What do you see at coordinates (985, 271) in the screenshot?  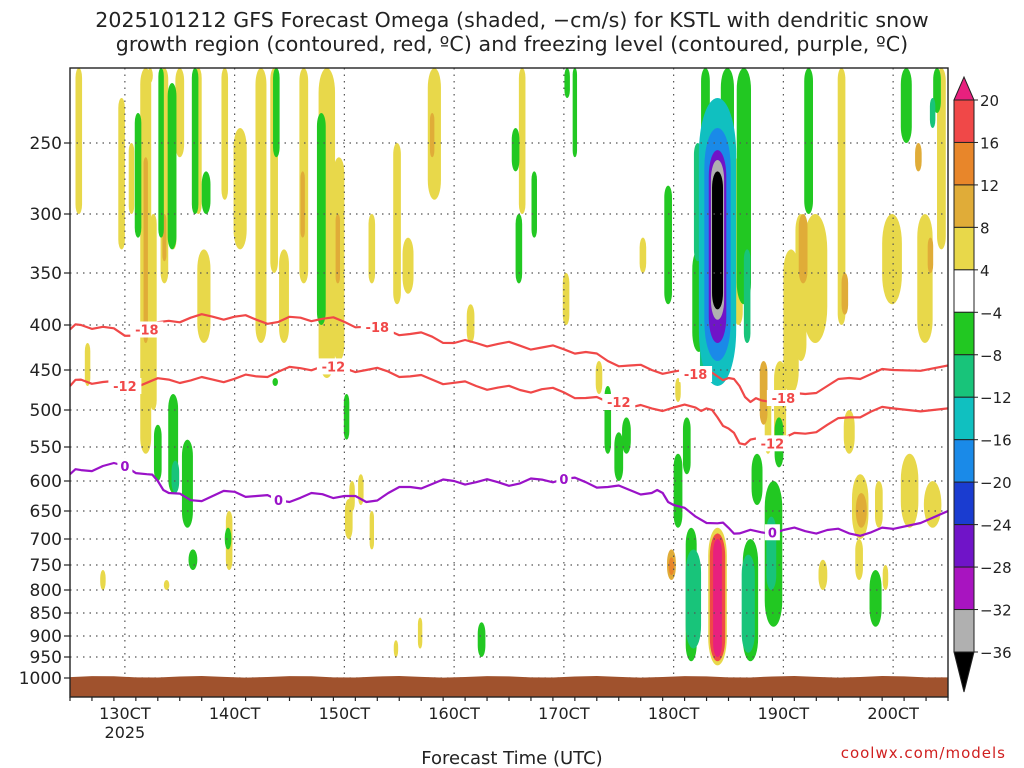 I see `colorbar-label: 4` at bounding box center [985, 271].